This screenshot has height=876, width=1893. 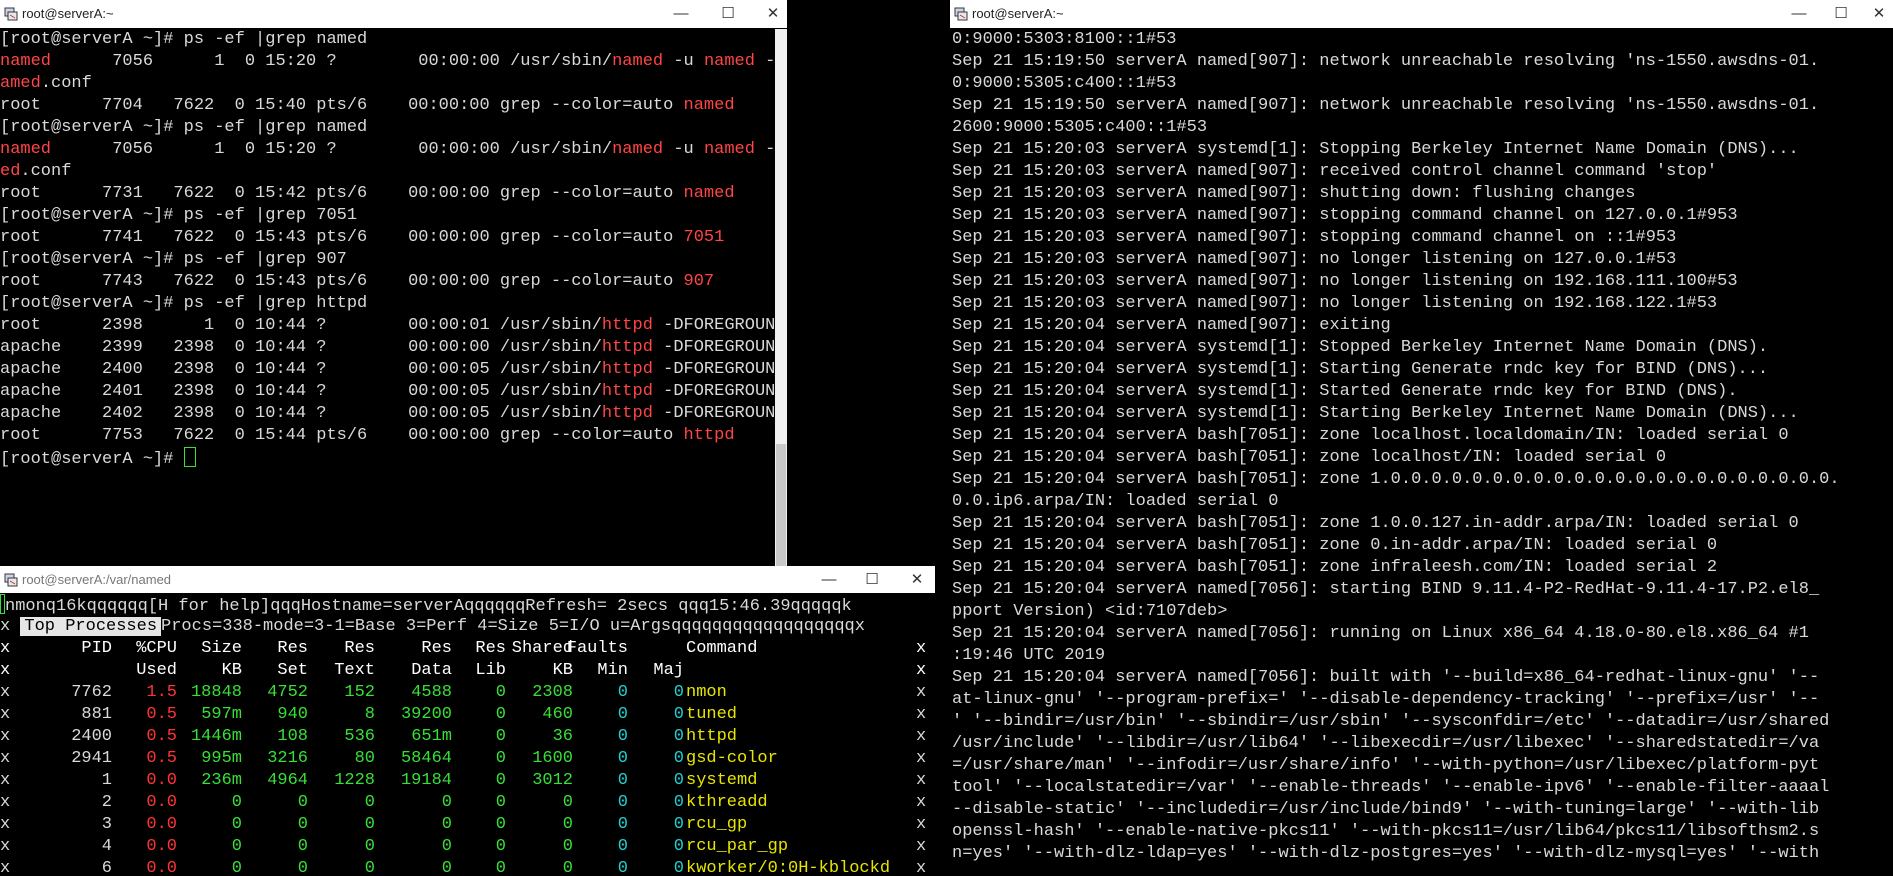 I want to click on table-row: x 3 0.0 0 0 0 0 0 0 0 0 rcu_gp x, so click(x=467, y=825).